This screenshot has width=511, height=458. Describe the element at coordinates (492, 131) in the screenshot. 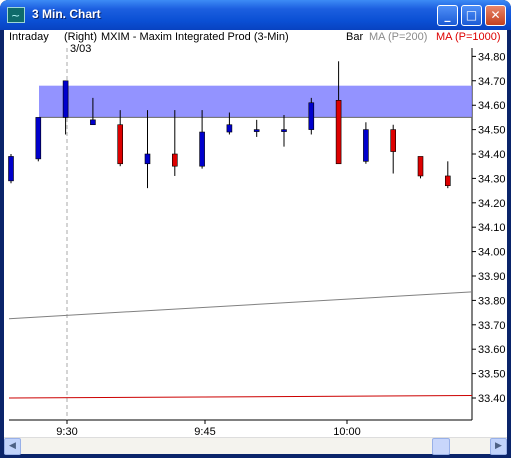

I see `price-tick-label: 34.50` at that location.